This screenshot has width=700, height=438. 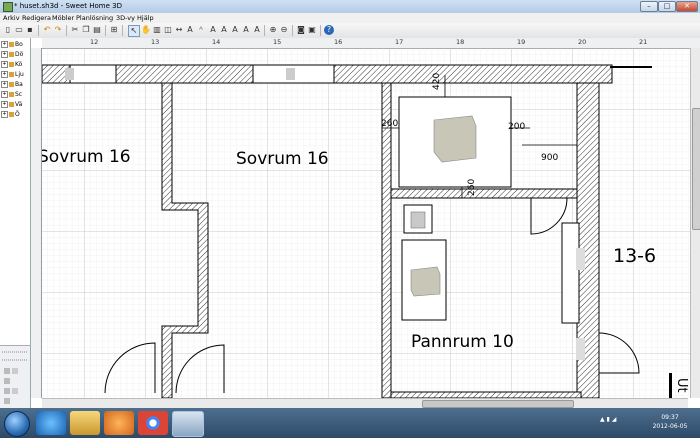 What do you see at coordinates (119, 423) in the screenshot?
I see `media-player-icon` at bounding box center [119, 423].